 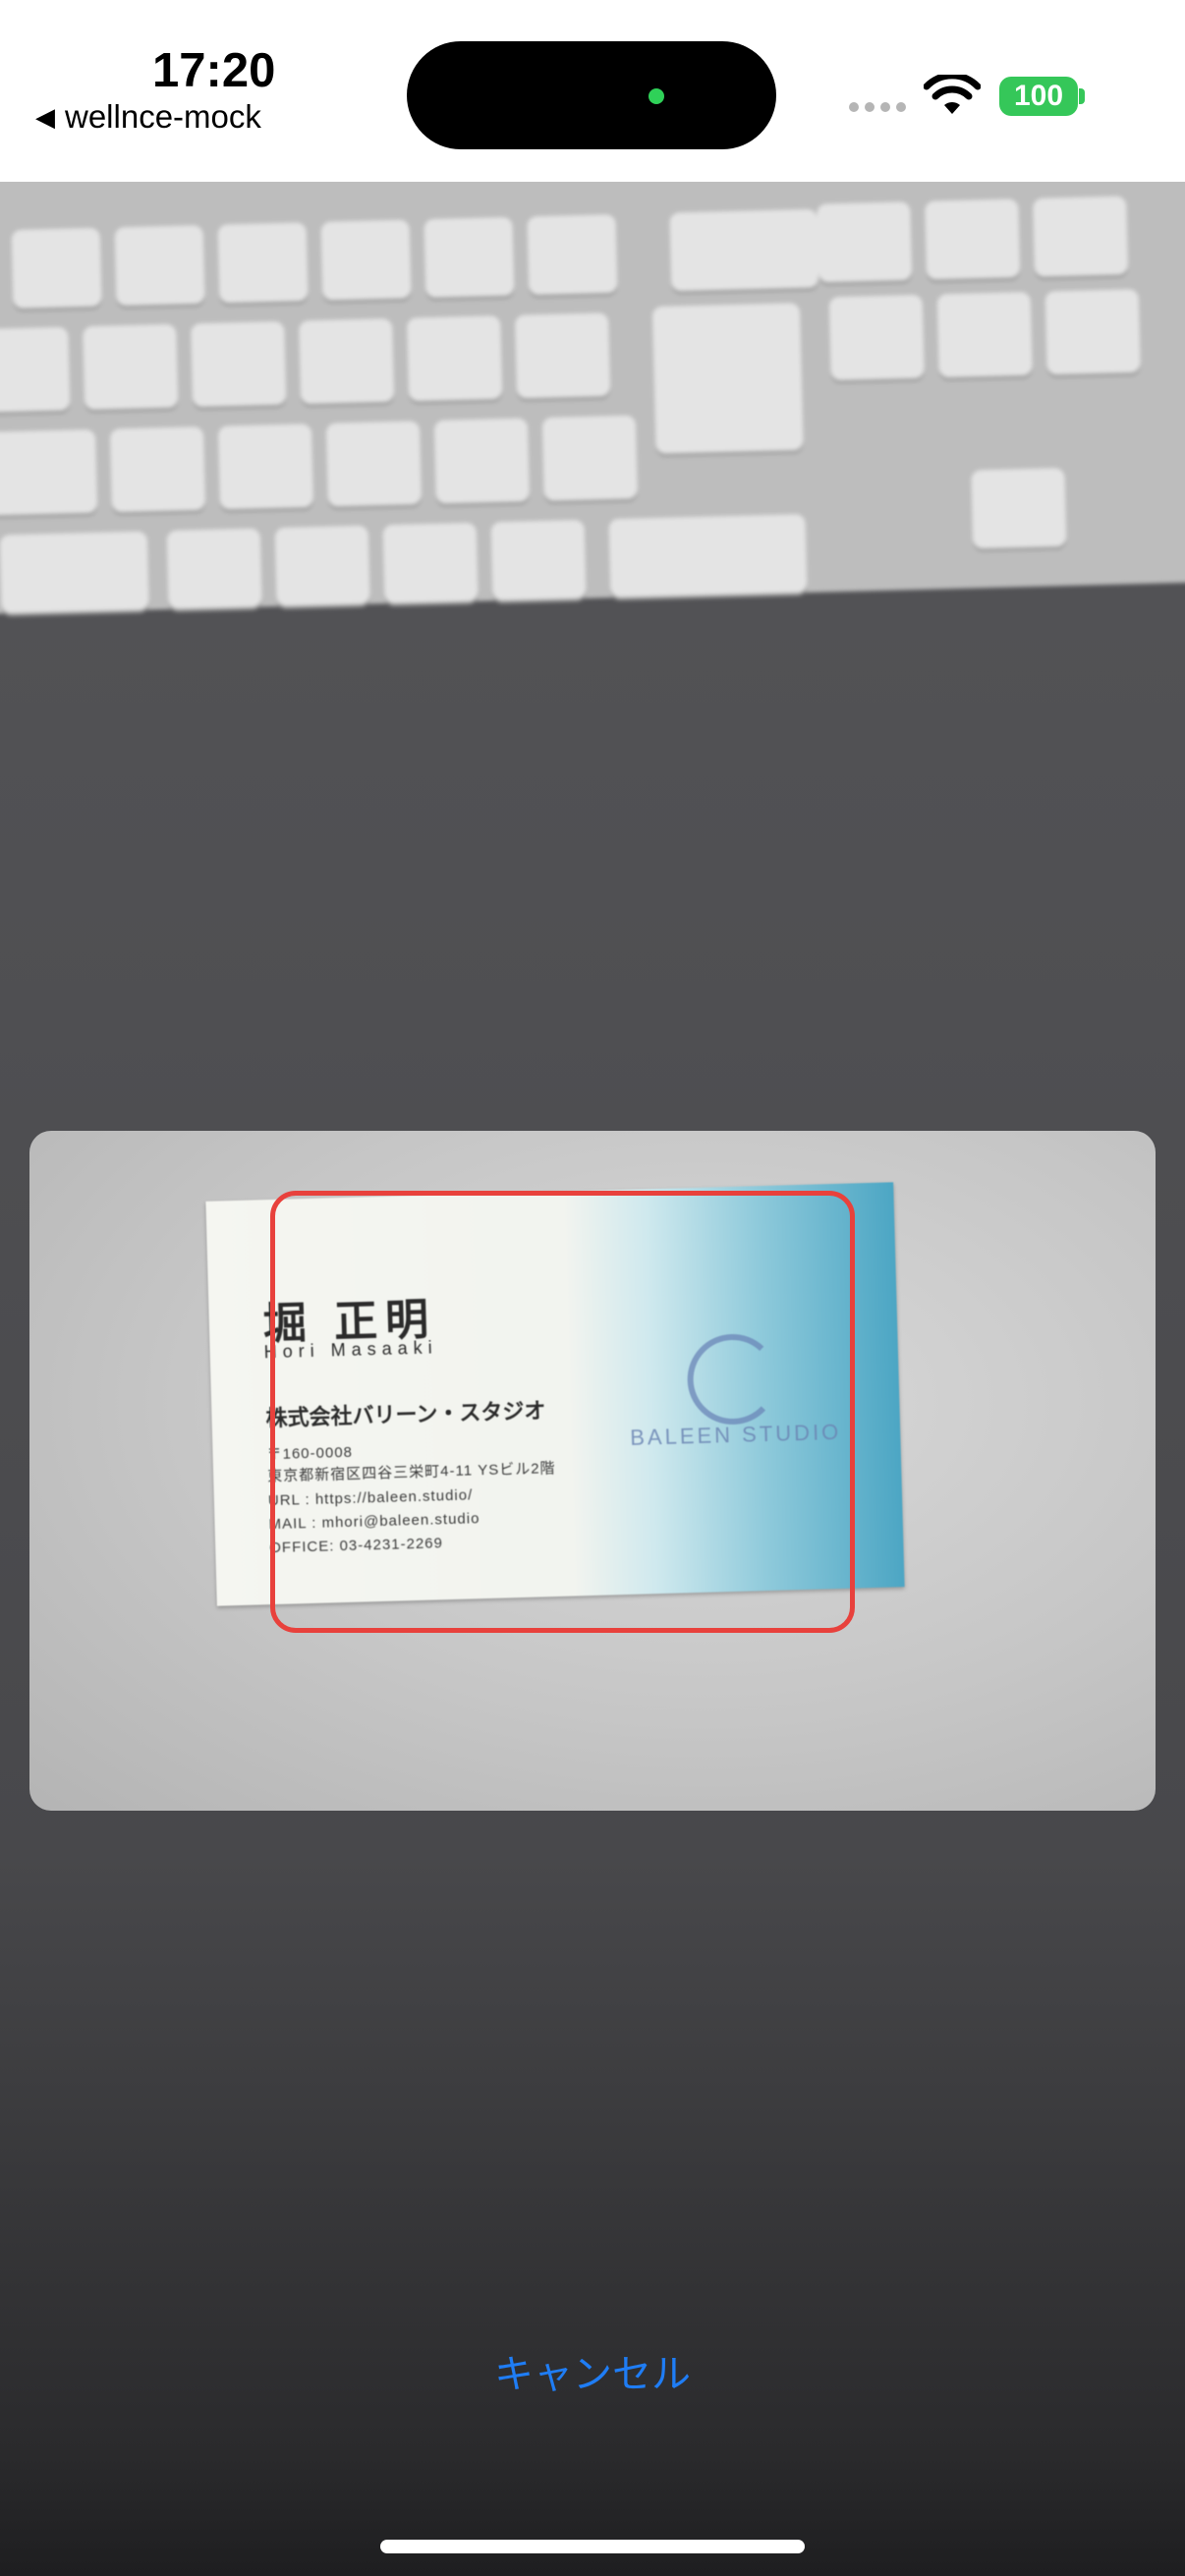 I want to click on home-indicator, so click(x=592, y=2546).